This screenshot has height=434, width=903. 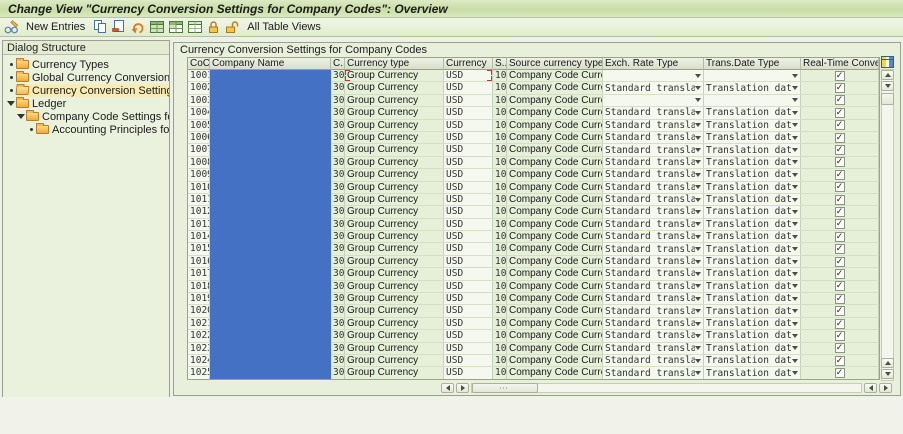 I want to click on undo-icon, so click(x=137, y=27).